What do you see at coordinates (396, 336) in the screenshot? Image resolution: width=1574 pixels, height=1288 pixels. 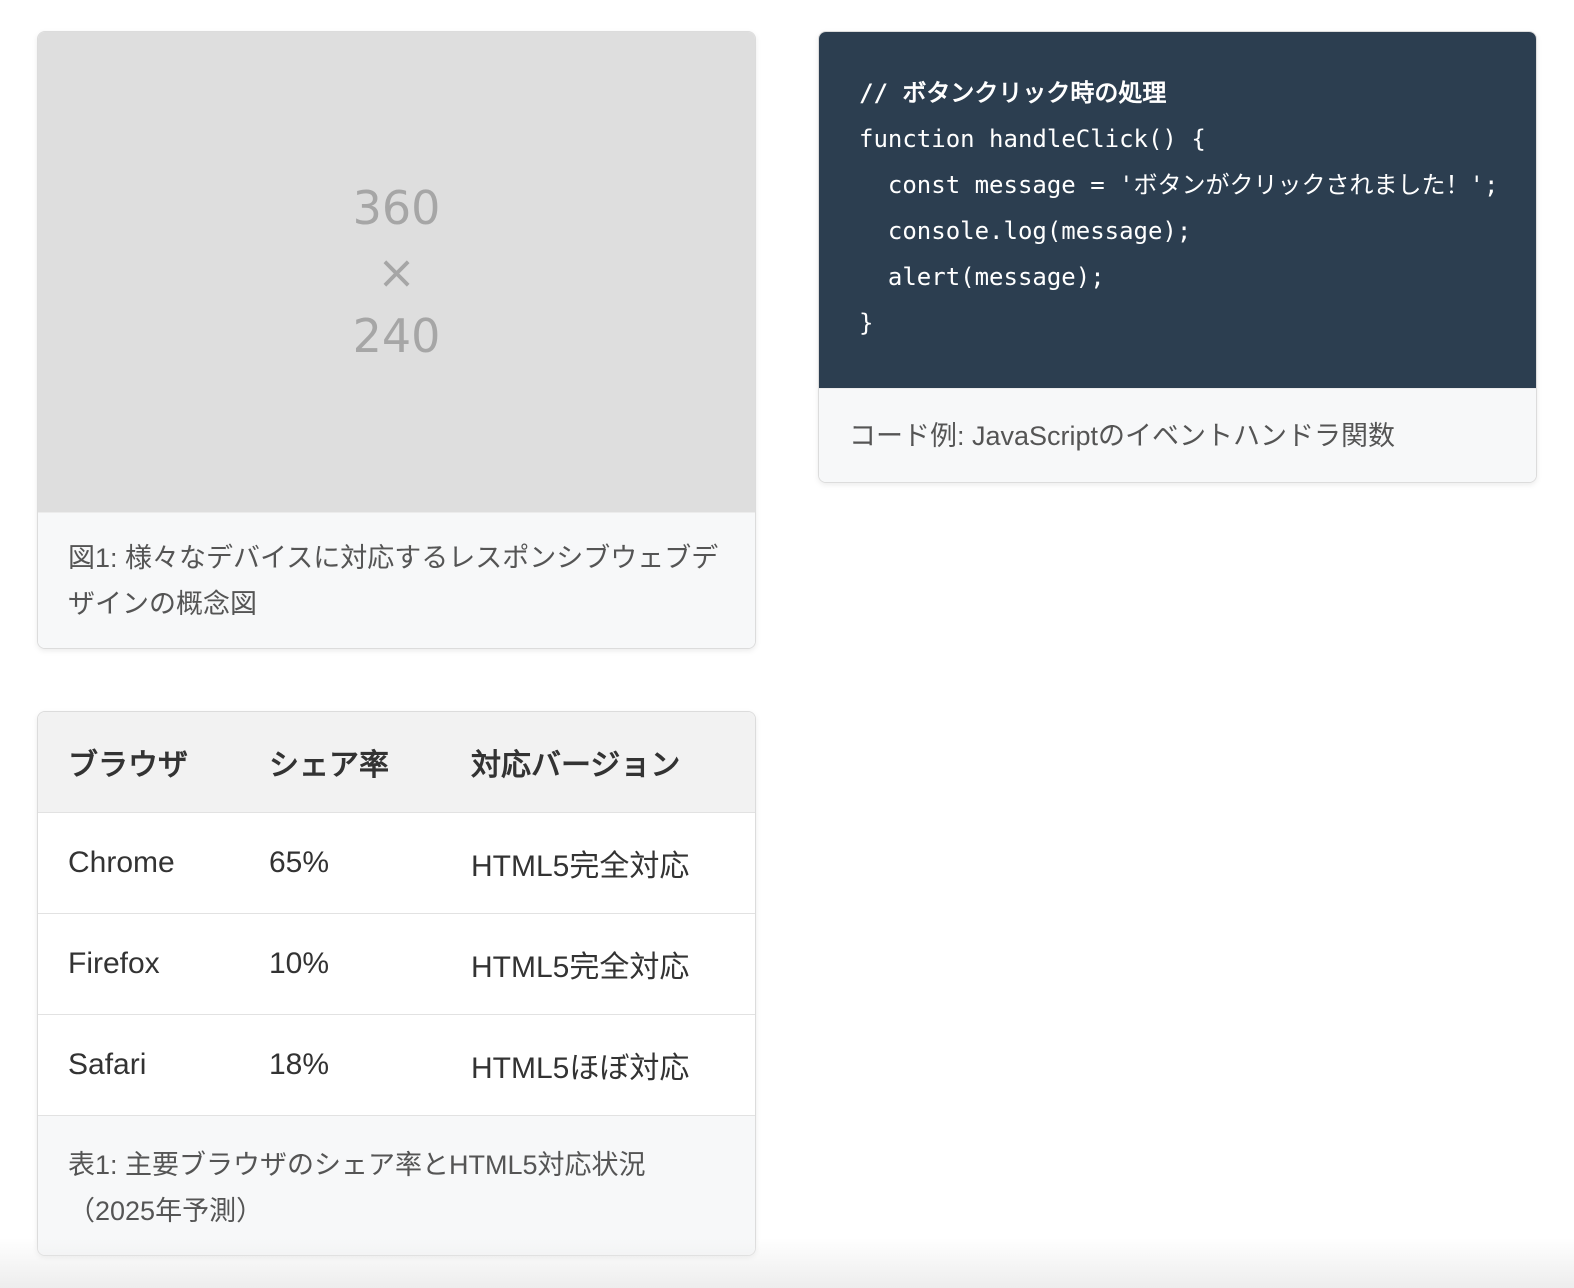 I see `placeholder-height: 240` at bounding box center [396, 336].